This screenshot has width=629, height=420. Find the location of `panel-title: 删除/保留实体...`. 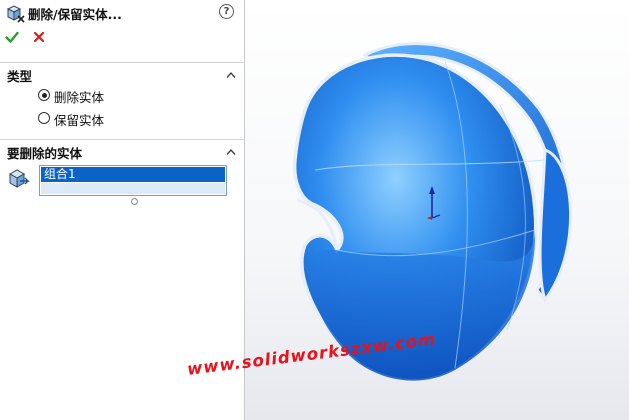

panel-title: 删除/保留实体... is located at coordinates (75, 14).